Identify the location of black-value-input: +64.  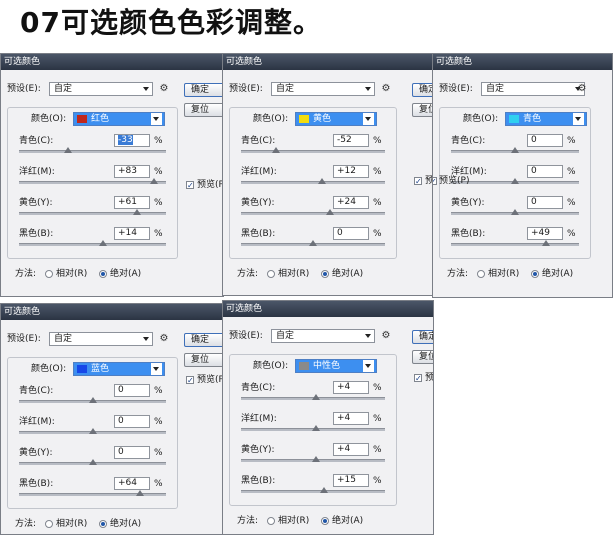
(132, 483).